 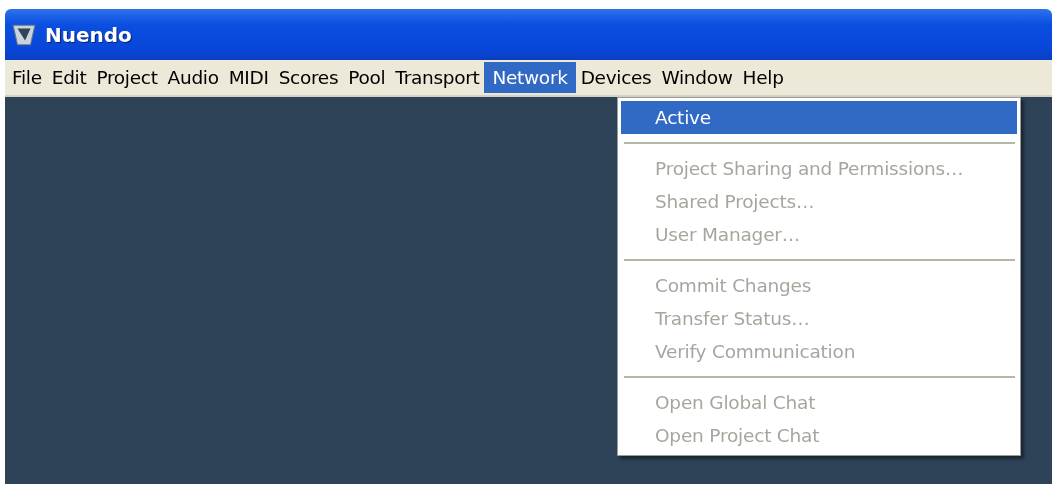 What do you see at coordinates (367, 77) in the screenshot?
I see `menu-bar-item: Pool` at bounding box center [367, 77].